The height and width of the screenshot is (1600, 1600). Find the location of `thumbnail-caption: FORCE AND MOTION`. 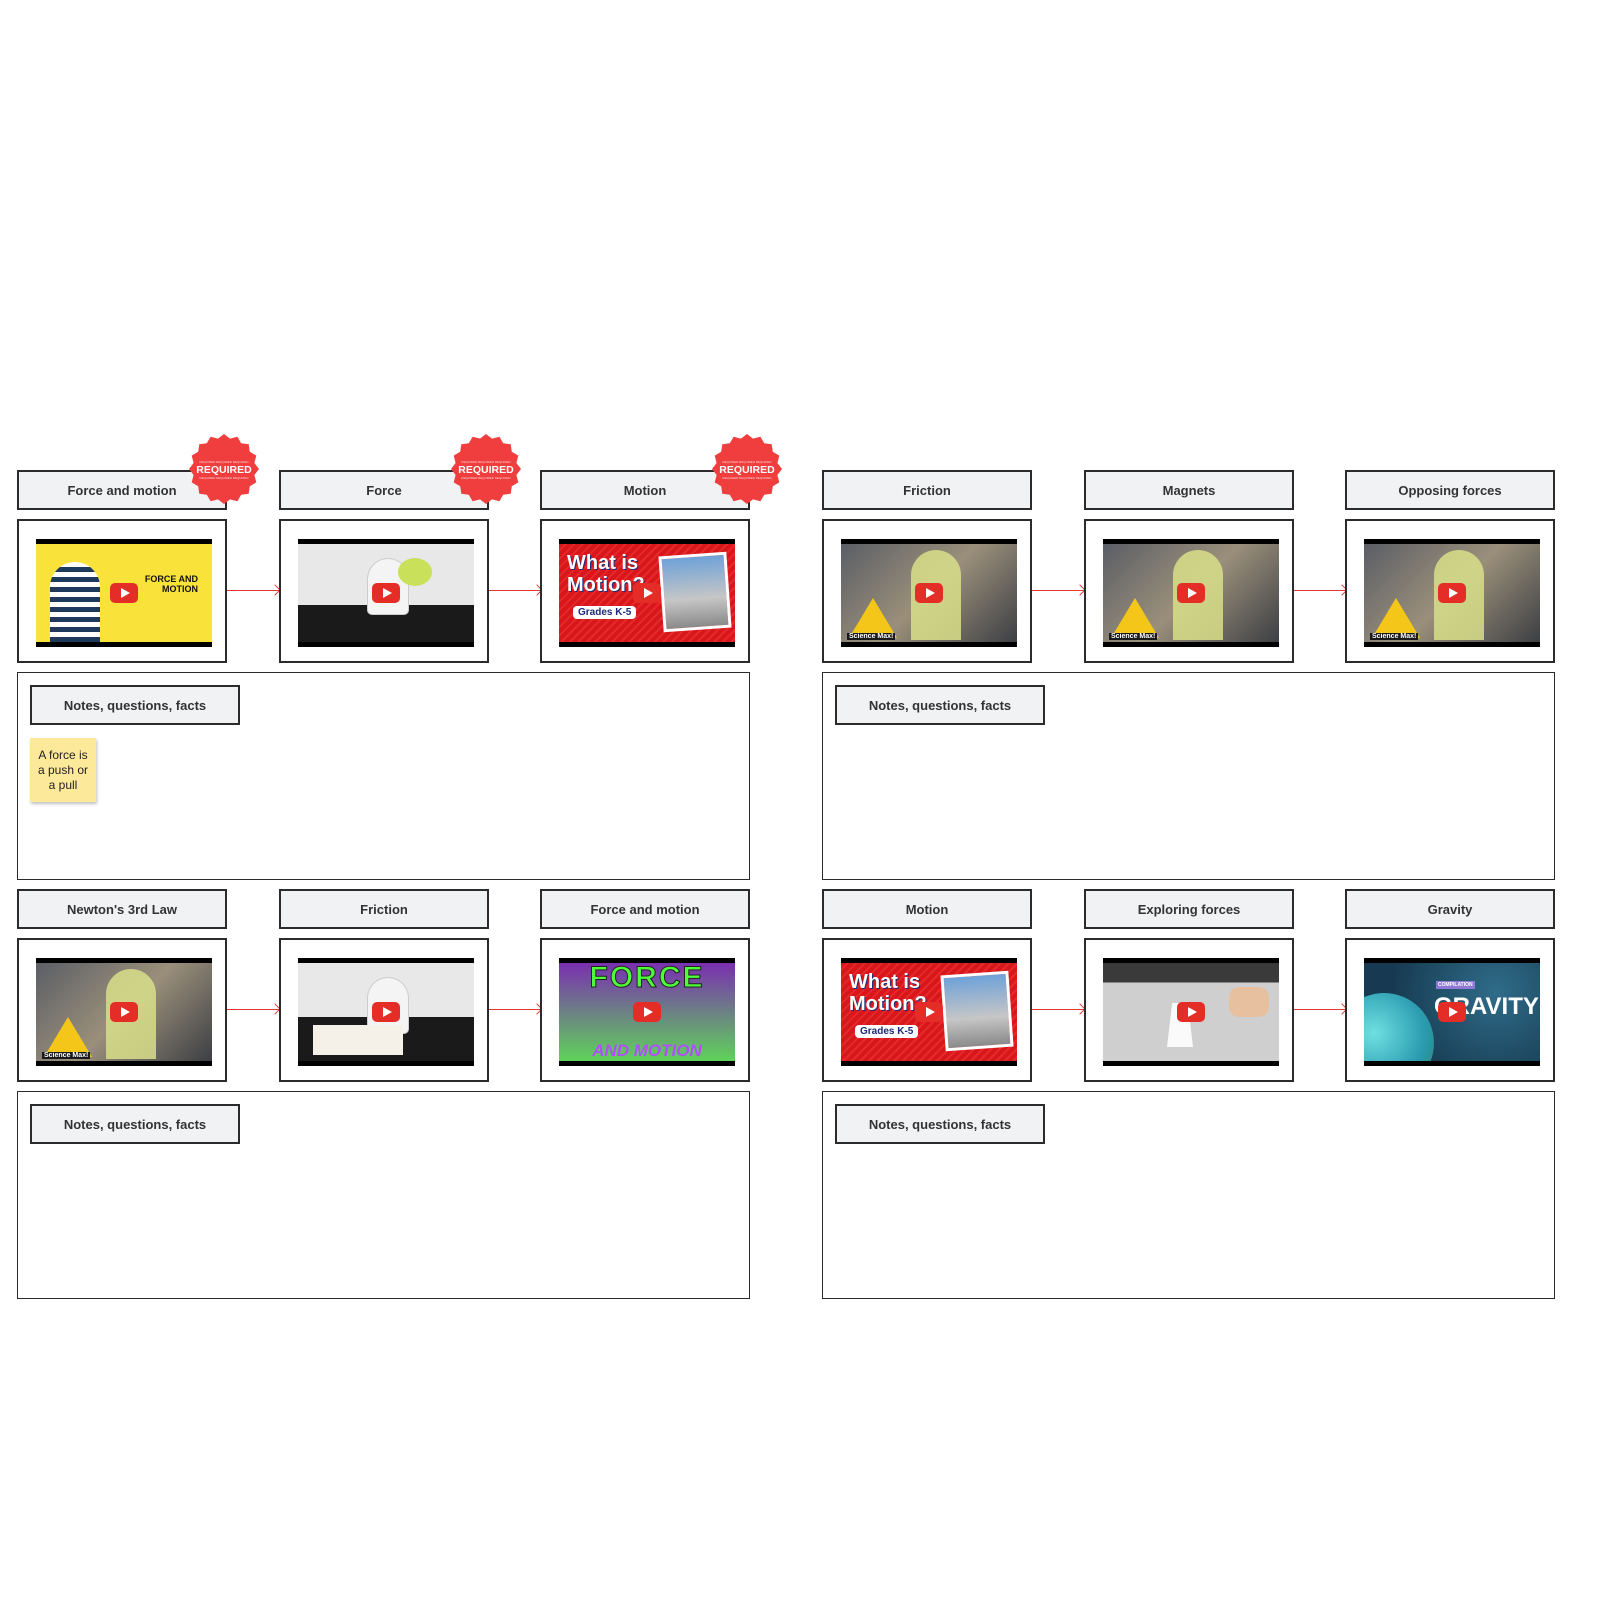

thumbnail-caption: FORCE AND MOTION is located at coordinates (171, 584).